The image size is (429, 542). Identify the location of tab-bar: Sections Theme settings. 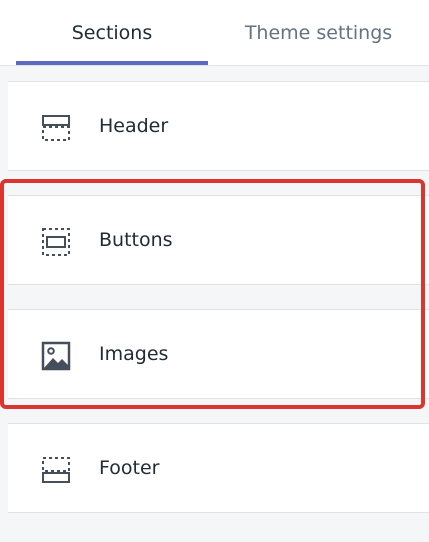
(214, 33).